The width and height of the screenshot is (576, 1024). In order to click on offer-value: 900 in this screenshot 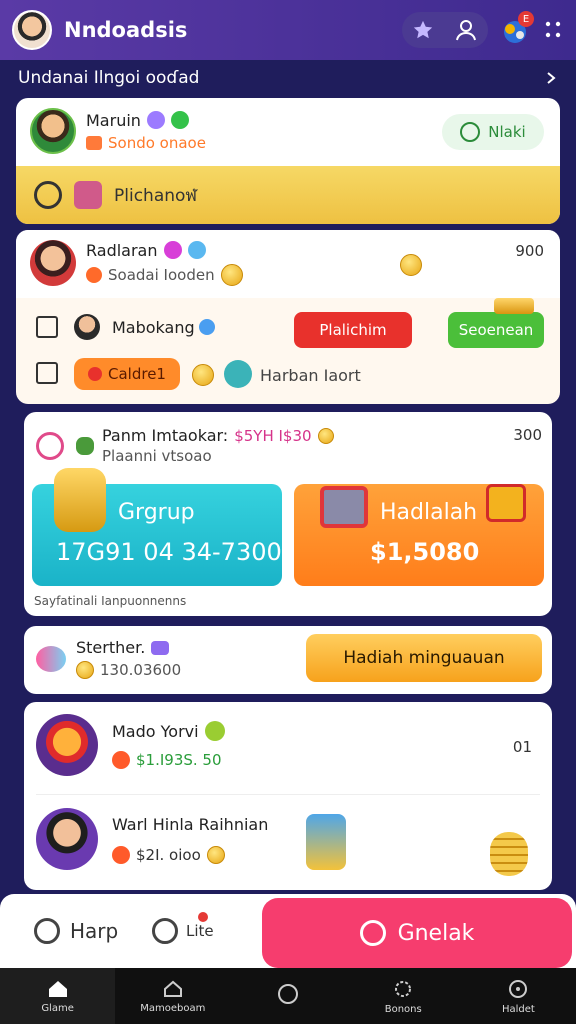, I will do `click(529, 251)`.